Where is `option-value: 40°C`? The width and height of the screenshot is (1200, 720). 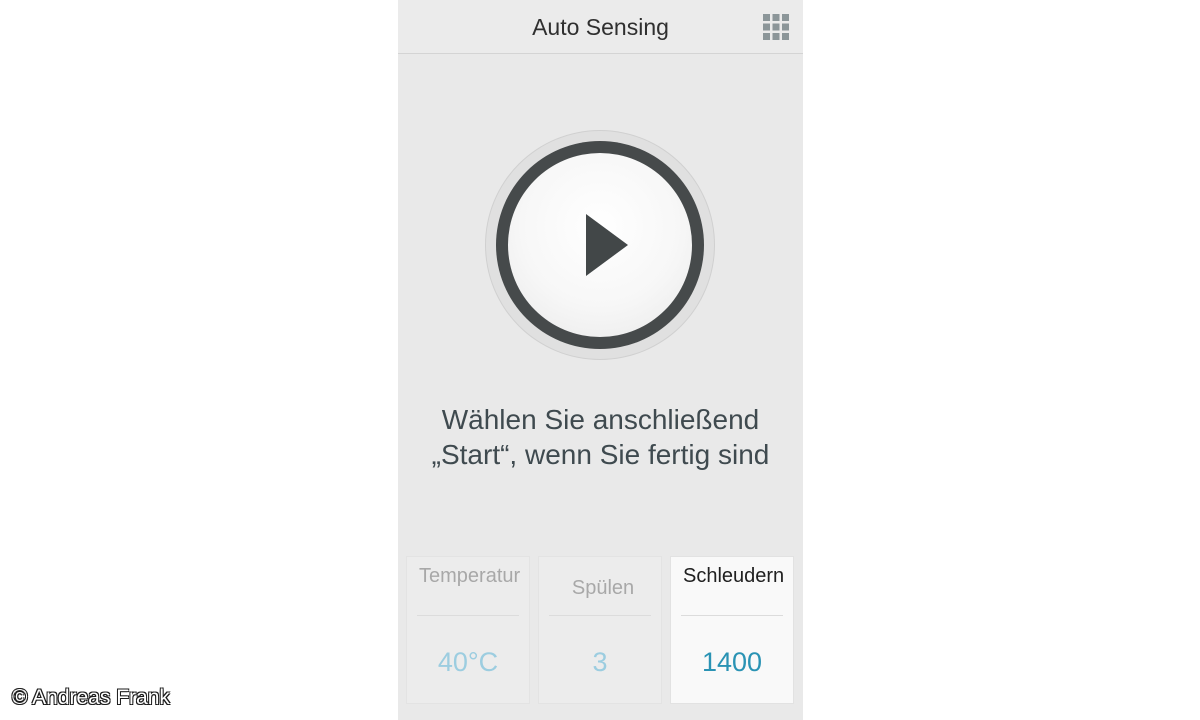 option-value: 40°C is located at coordinates (468, 662).